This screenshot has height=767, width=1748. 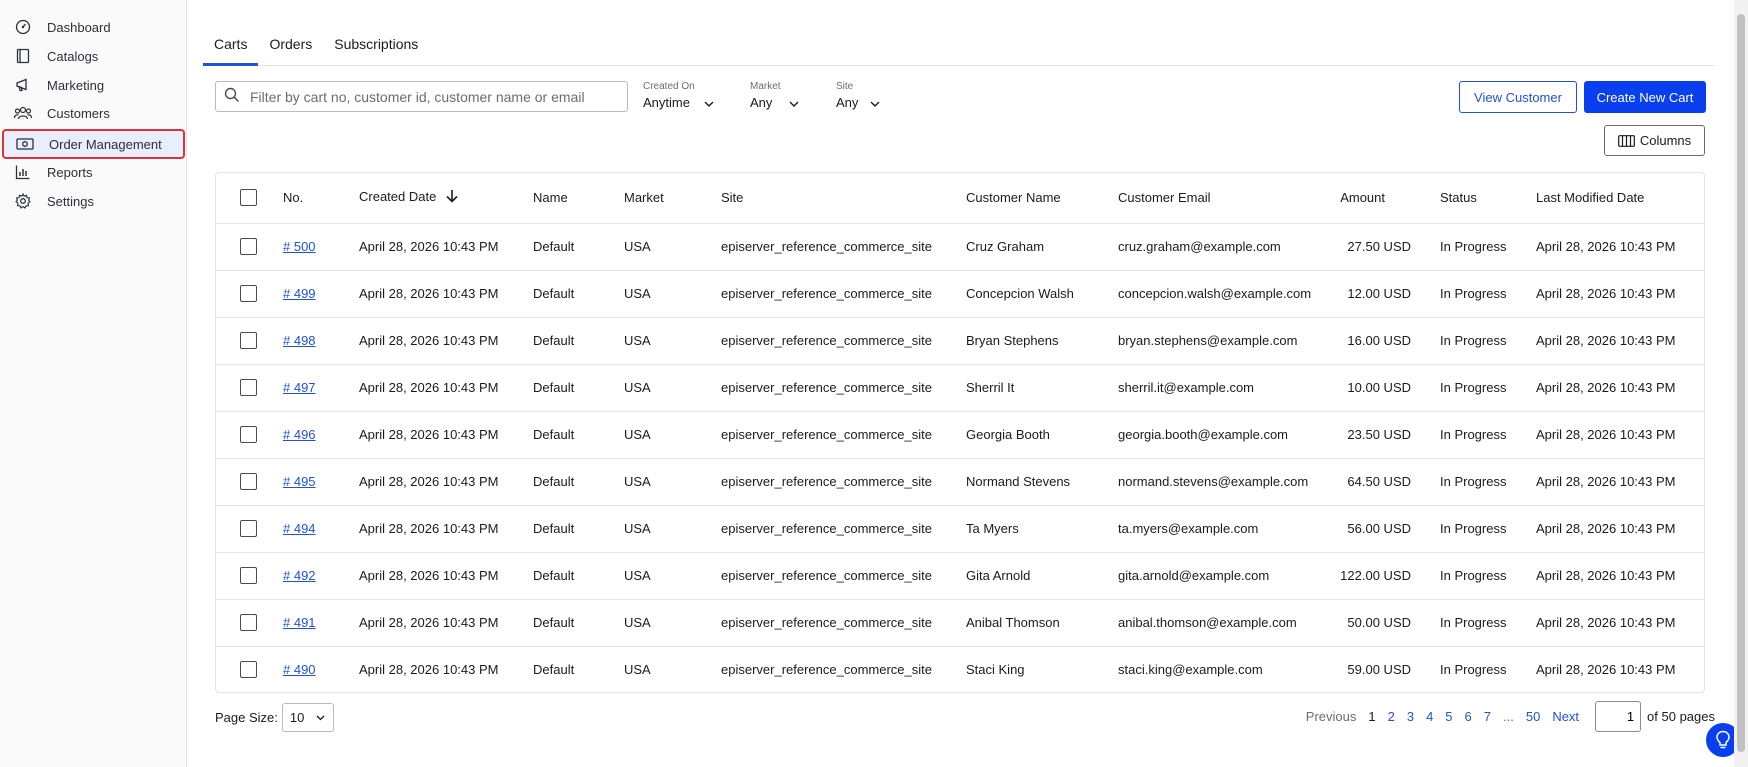 What do you see at coordinates (105, 144) in the screenshot?
I see `sidebar-item-label: Order Management` at bounding box center [105, 144].